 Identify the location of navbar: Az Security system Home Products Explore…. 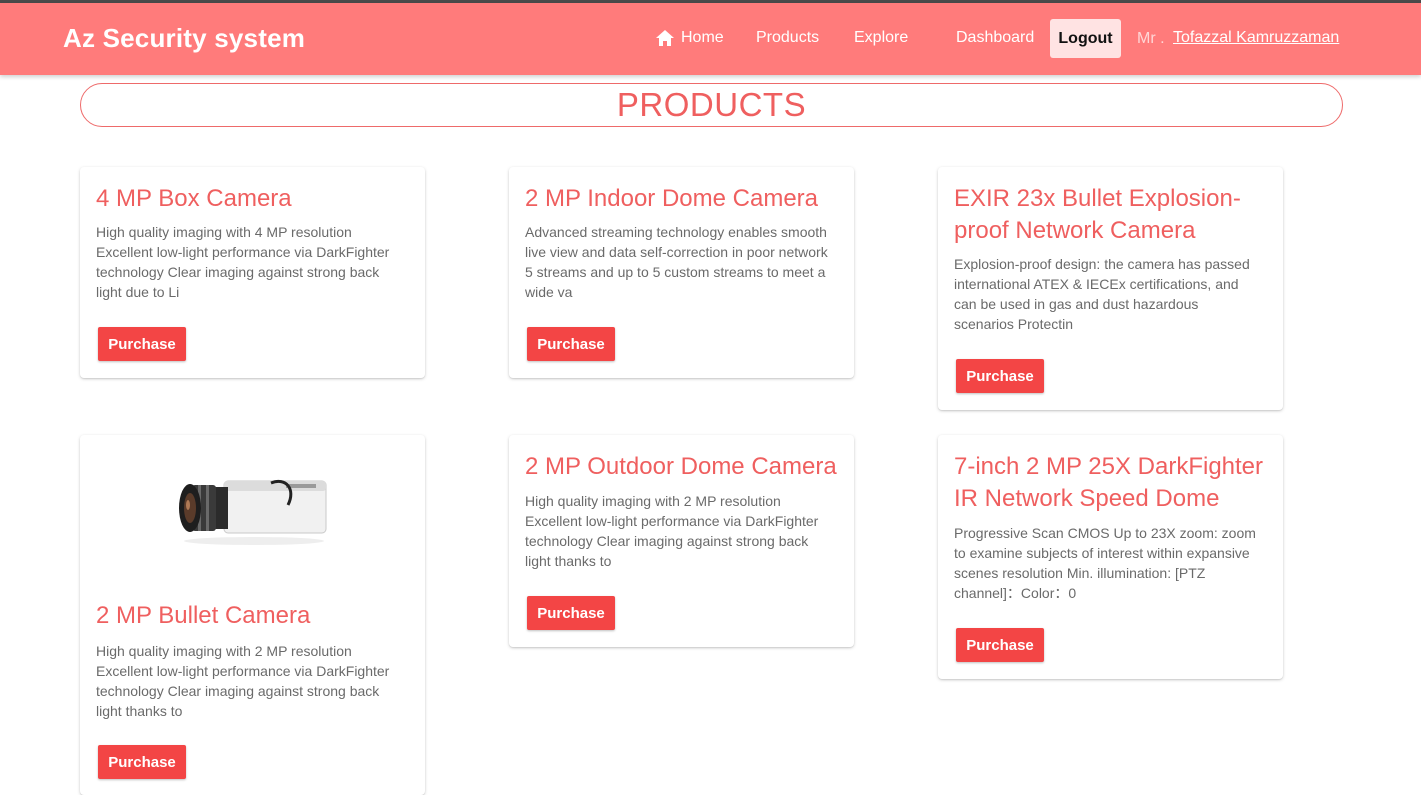
(710, 39).